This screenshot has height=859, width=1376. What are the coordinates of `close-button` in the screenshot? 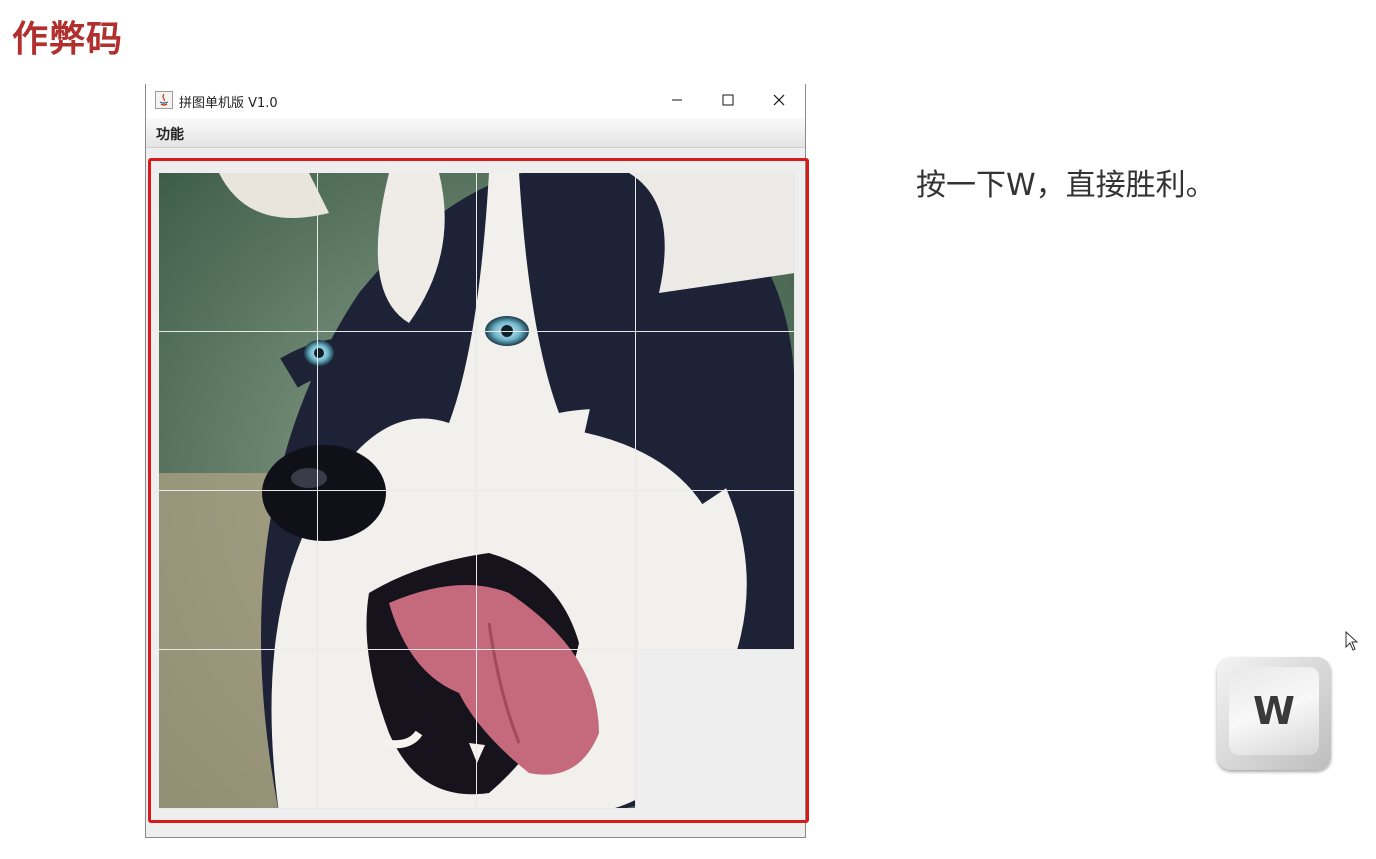 It's located at (779, 100).